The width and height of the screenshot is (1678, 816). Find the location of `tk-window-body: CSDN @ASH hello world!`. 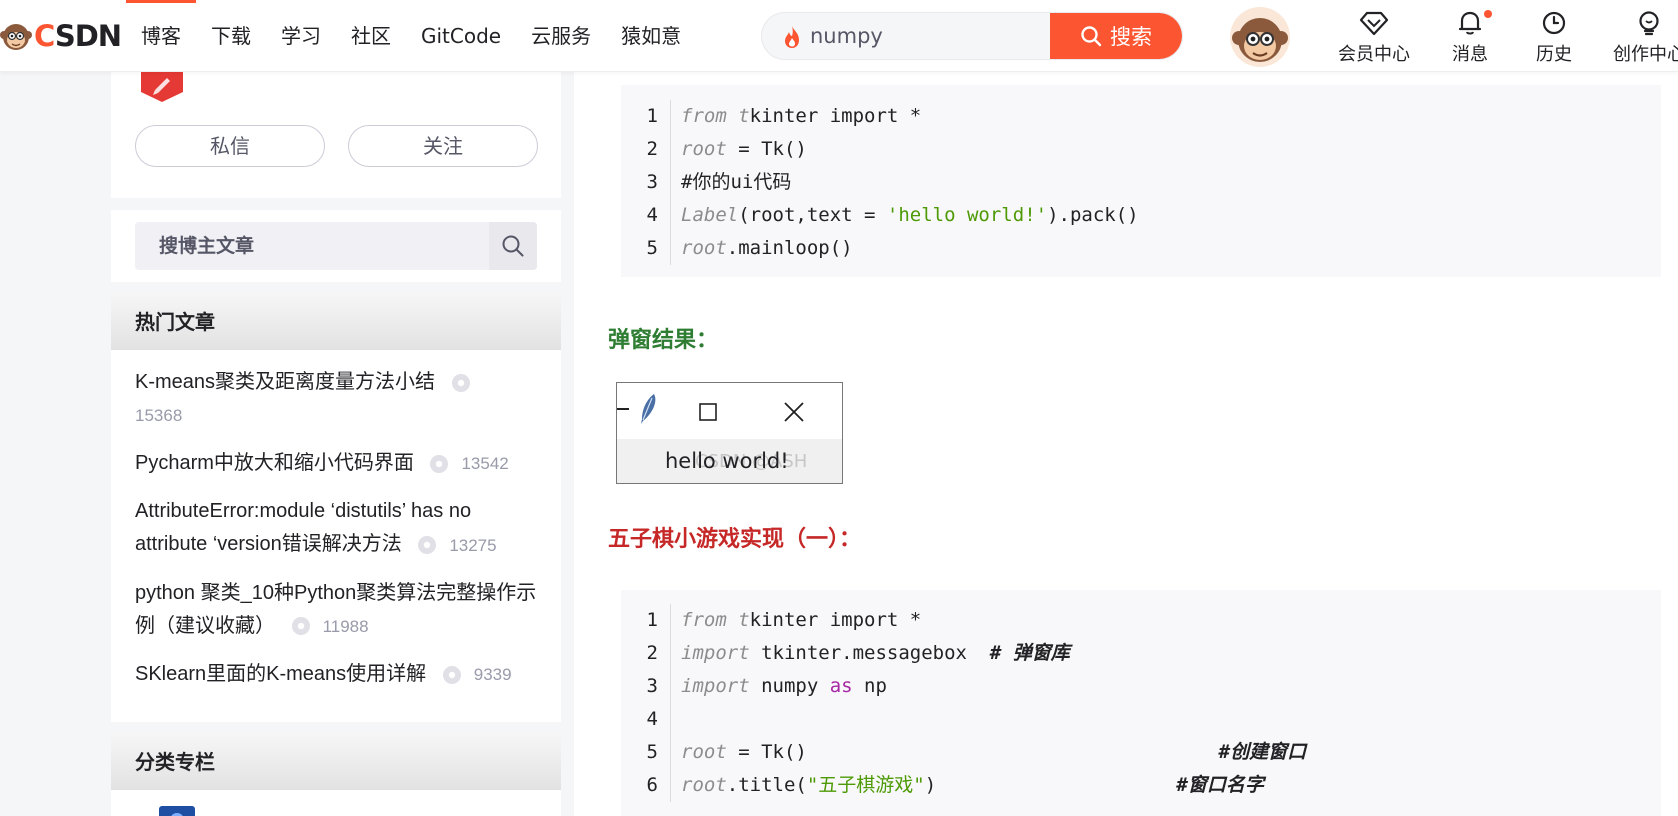

tk-window-body: CSDN @ASH hello world! is located at coordinates (729, 461).